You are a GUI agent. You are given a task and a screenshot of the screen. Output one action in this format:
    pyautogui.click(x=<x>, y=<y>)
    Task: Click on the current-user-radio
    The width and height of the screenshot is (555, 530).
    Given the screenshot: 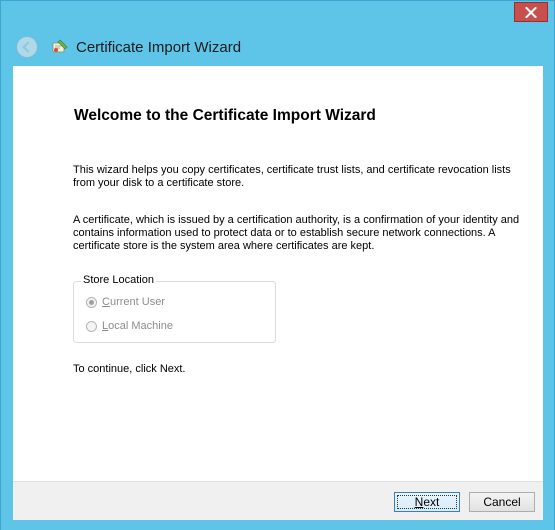 What is the action you would take?
    pyautogui.click(x=91, y=302)
    